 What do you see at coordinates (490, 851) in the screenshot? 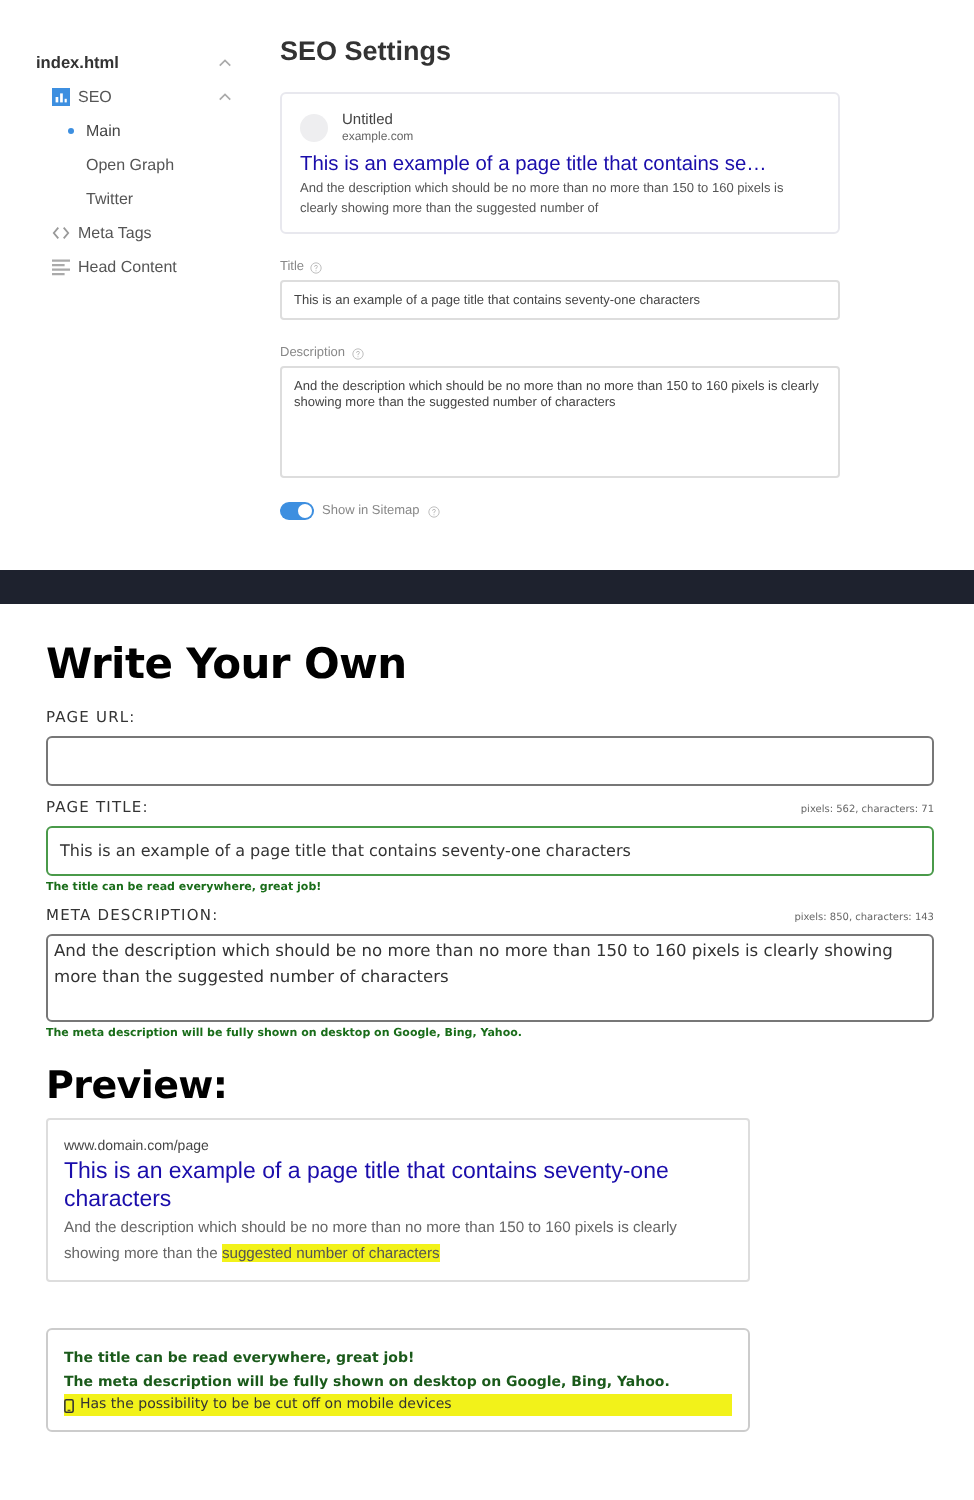
I see `title-input: This is an example of a page title that contains seventy-one characters` at bounding box center [490, 851].